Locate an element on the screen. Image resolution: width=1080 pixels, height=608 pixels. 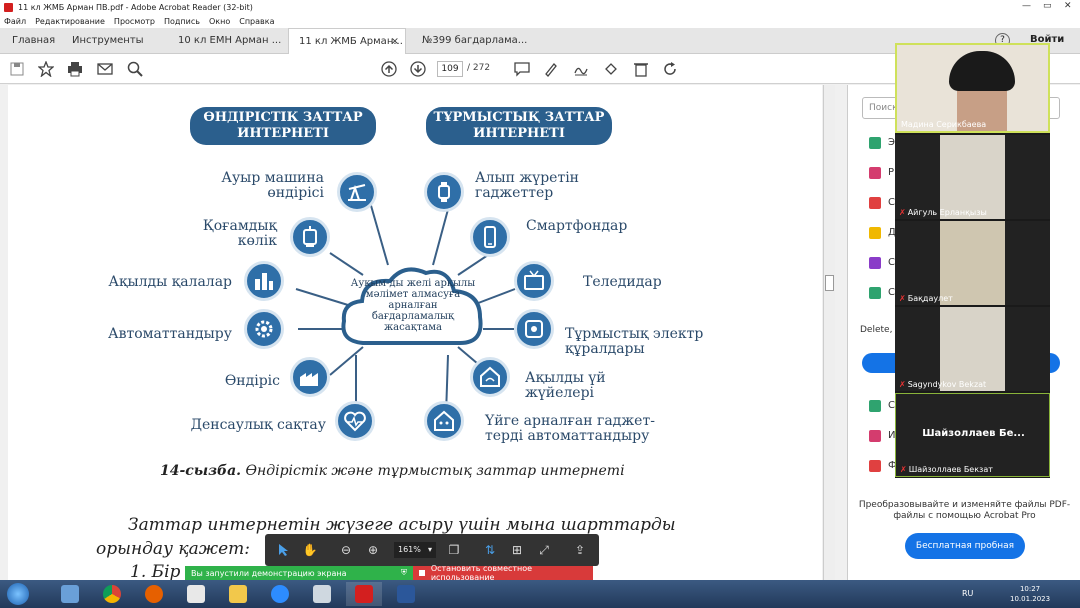
page-number-input: 109 is located at coordinates (450, 69).